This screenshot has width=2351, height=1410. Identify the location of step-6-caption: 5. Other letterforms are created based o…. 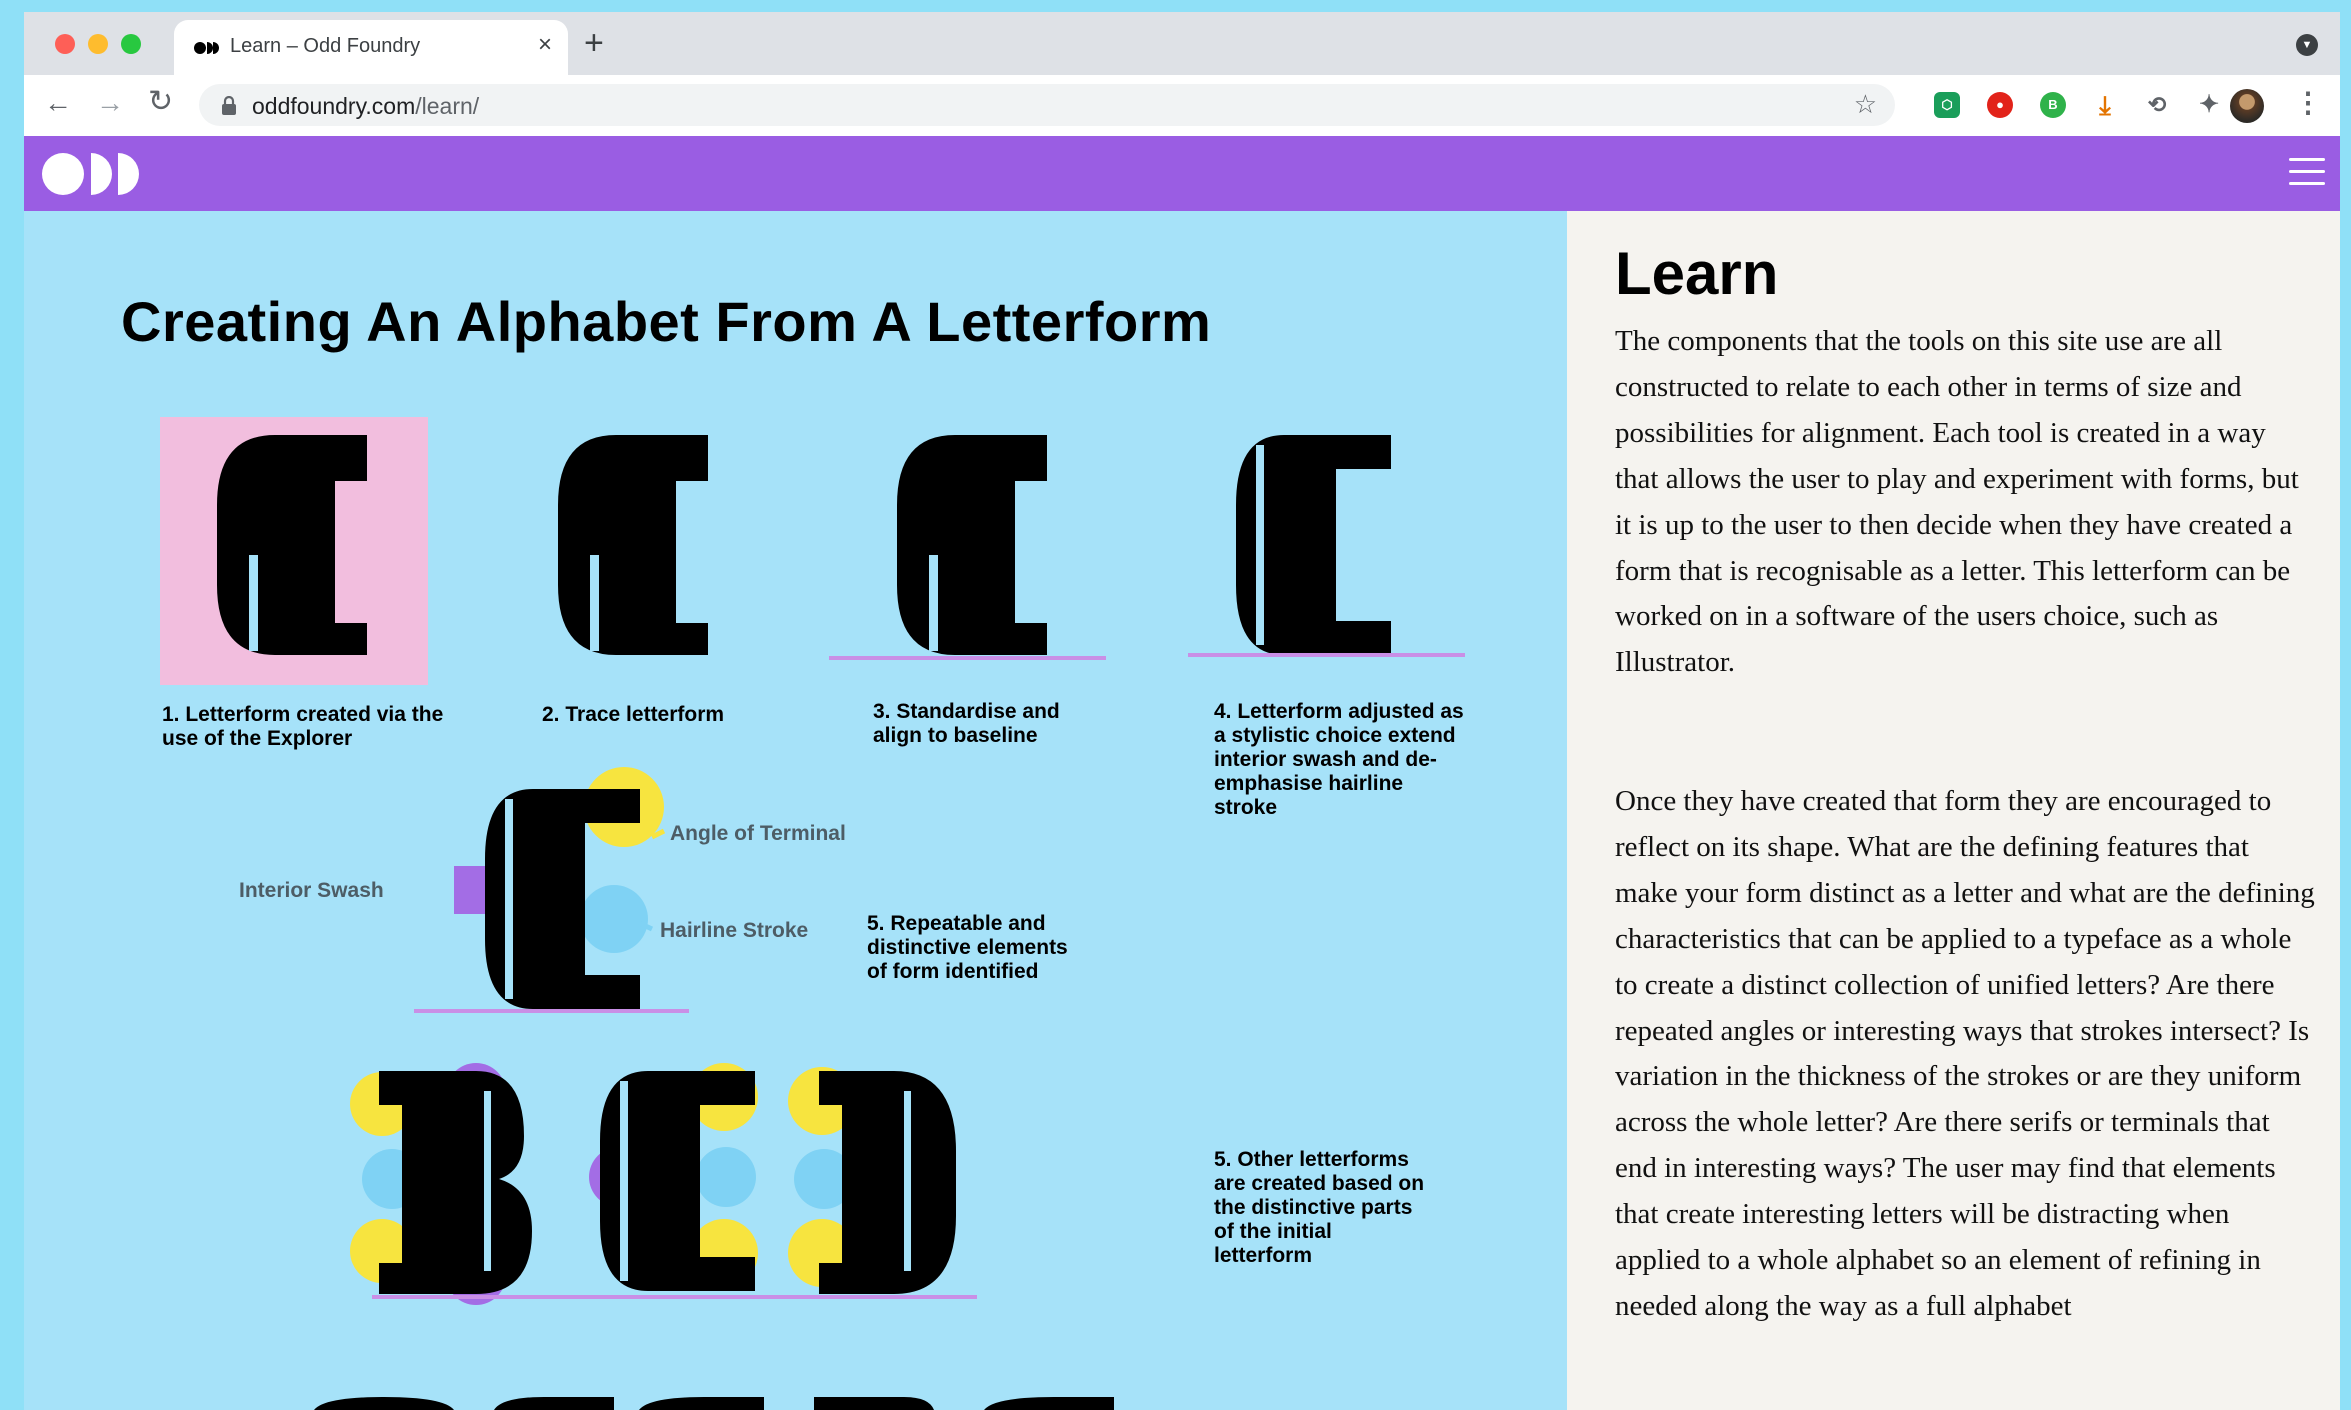
(1319, 1207).